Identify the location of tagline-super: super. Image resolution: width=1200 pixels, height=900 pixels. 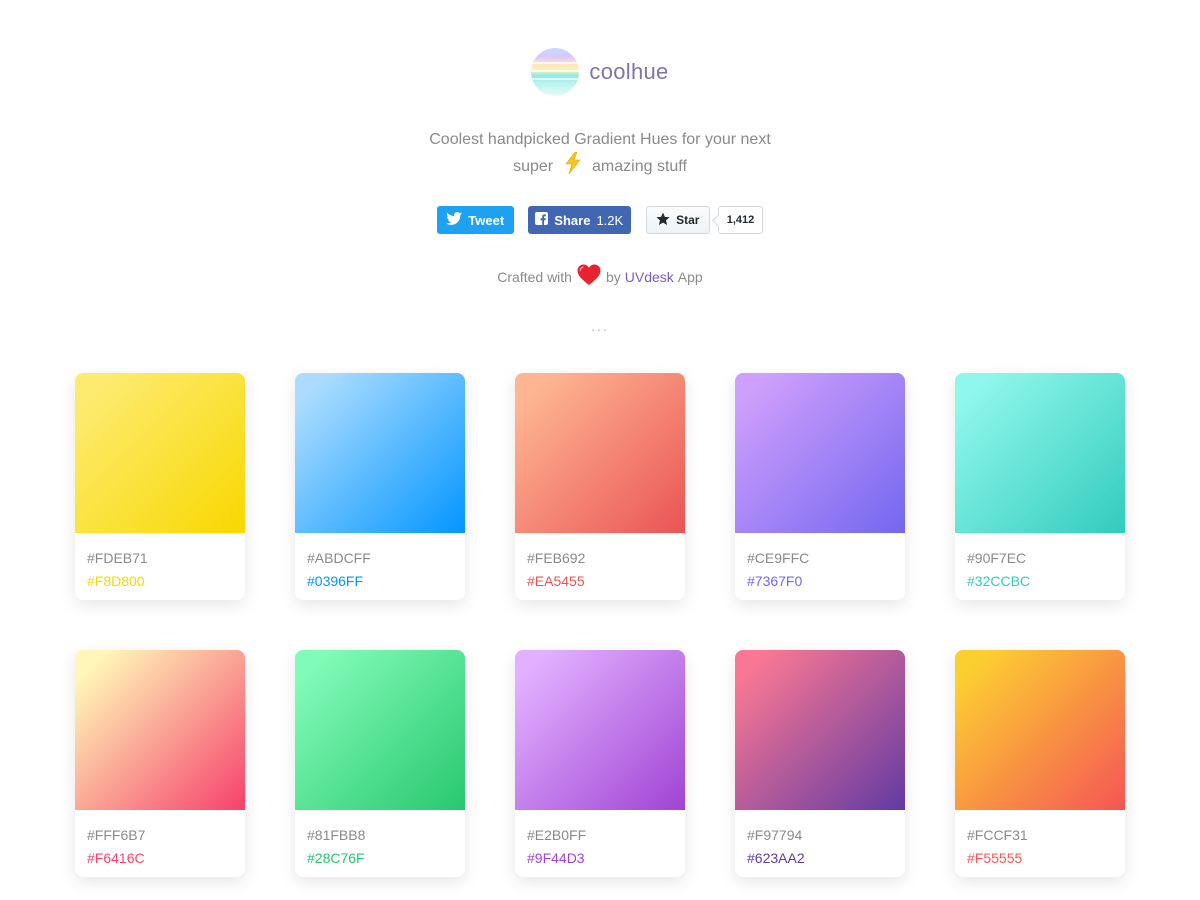
(533, 166).